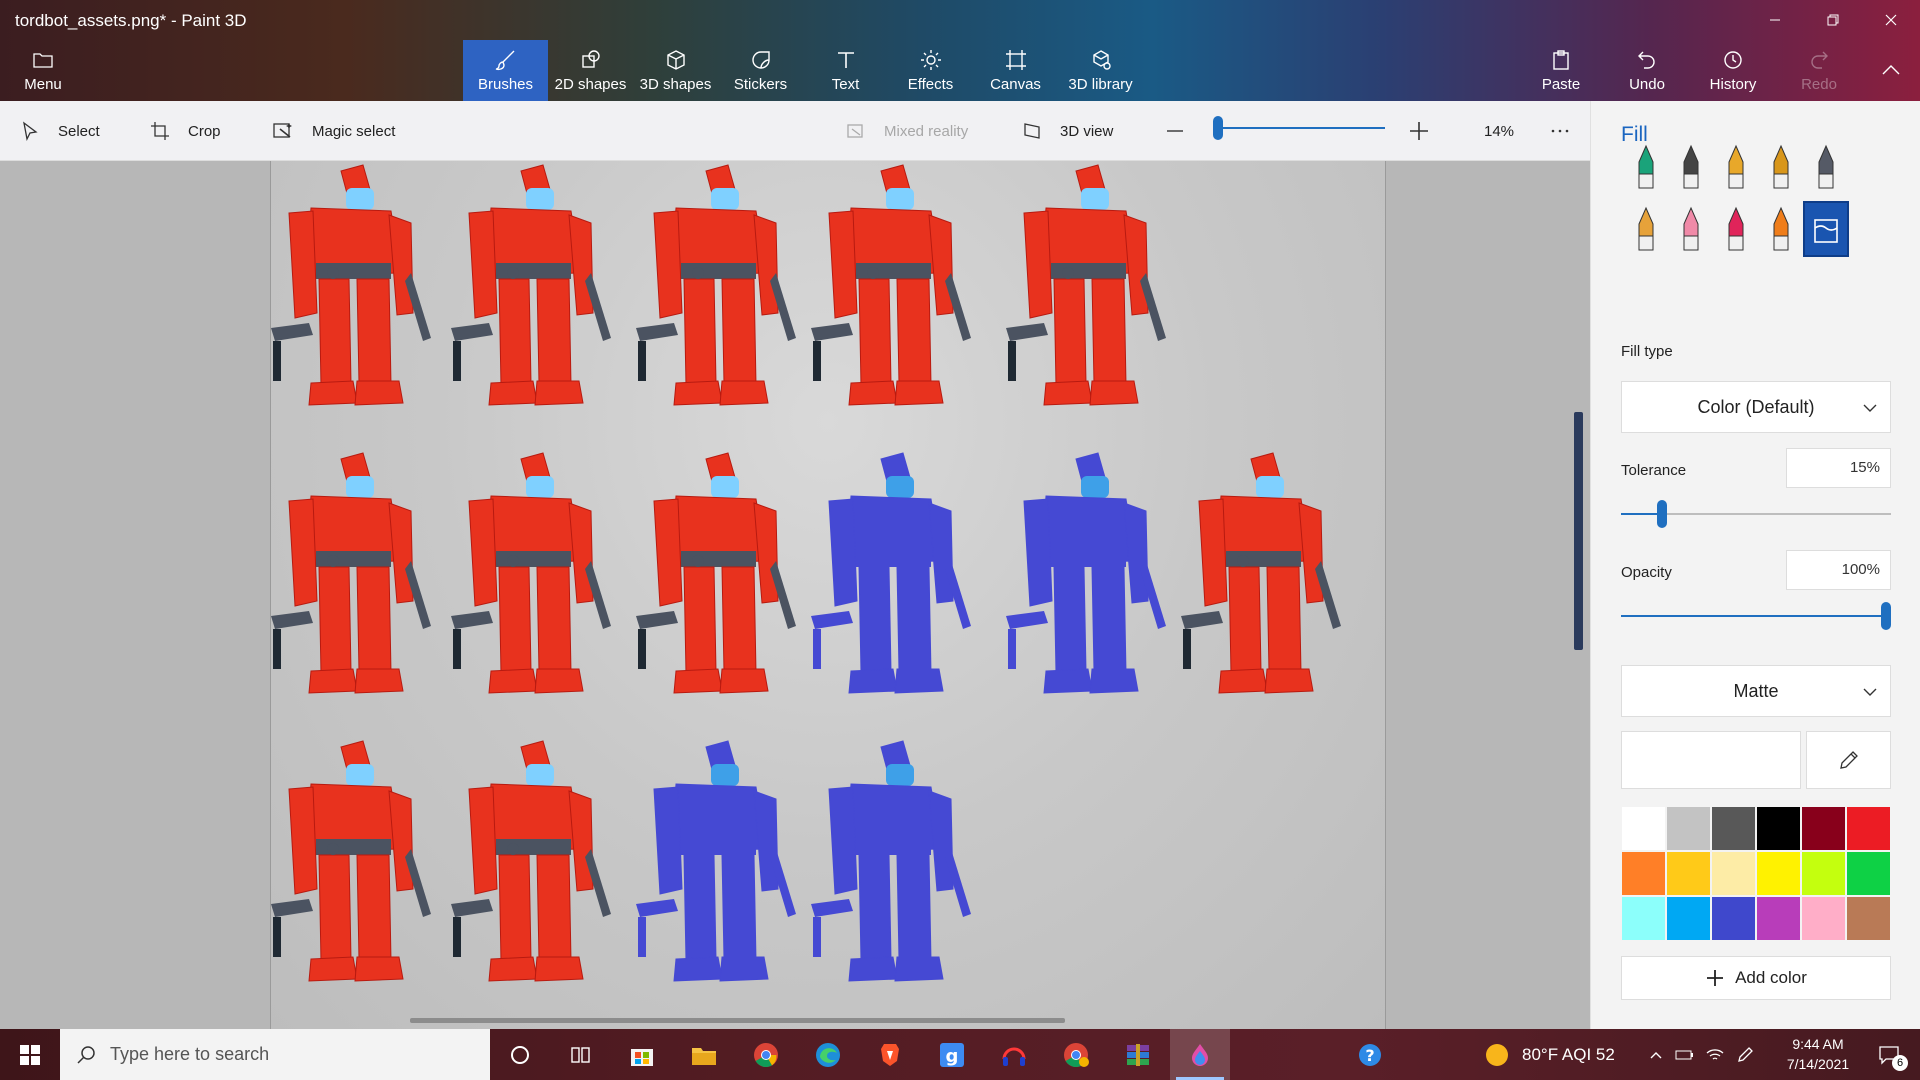 Image resolution: width=1920 pixels, height=1080 pixels. I want to click on tab-label: Brushes, so click(505, 84).